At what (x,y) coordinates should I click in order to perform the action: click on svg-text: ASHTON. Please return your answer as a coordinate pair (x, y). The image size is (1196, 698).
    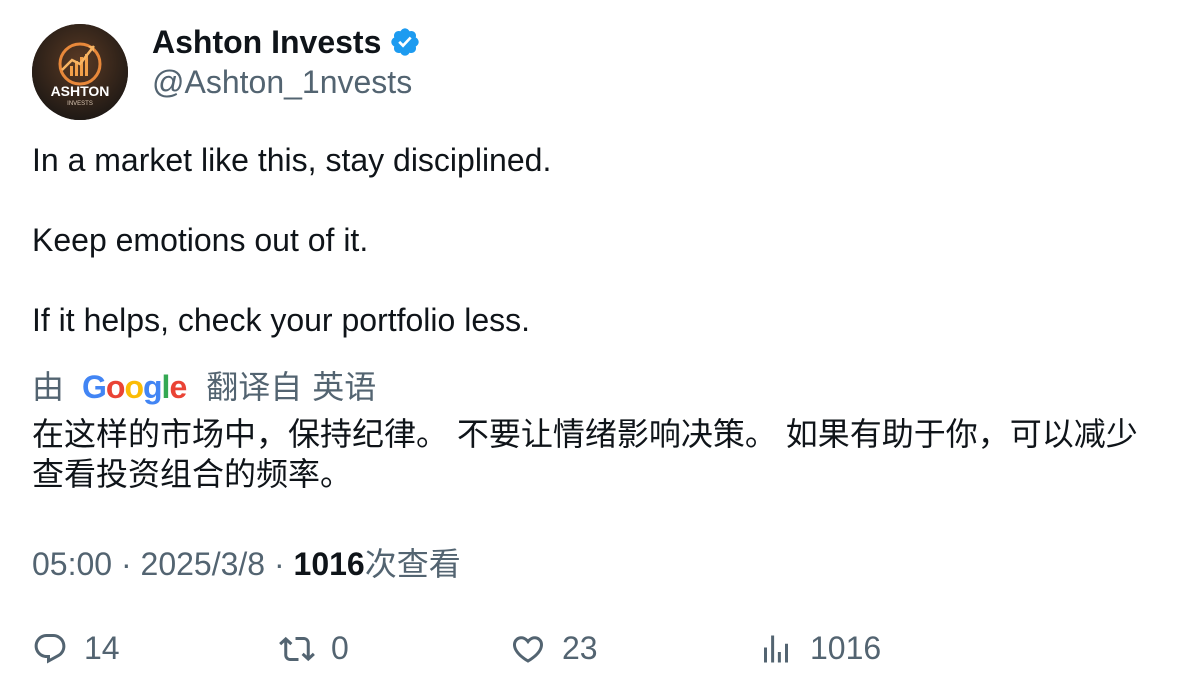
    Looking at the image, I should click on (80, 91).